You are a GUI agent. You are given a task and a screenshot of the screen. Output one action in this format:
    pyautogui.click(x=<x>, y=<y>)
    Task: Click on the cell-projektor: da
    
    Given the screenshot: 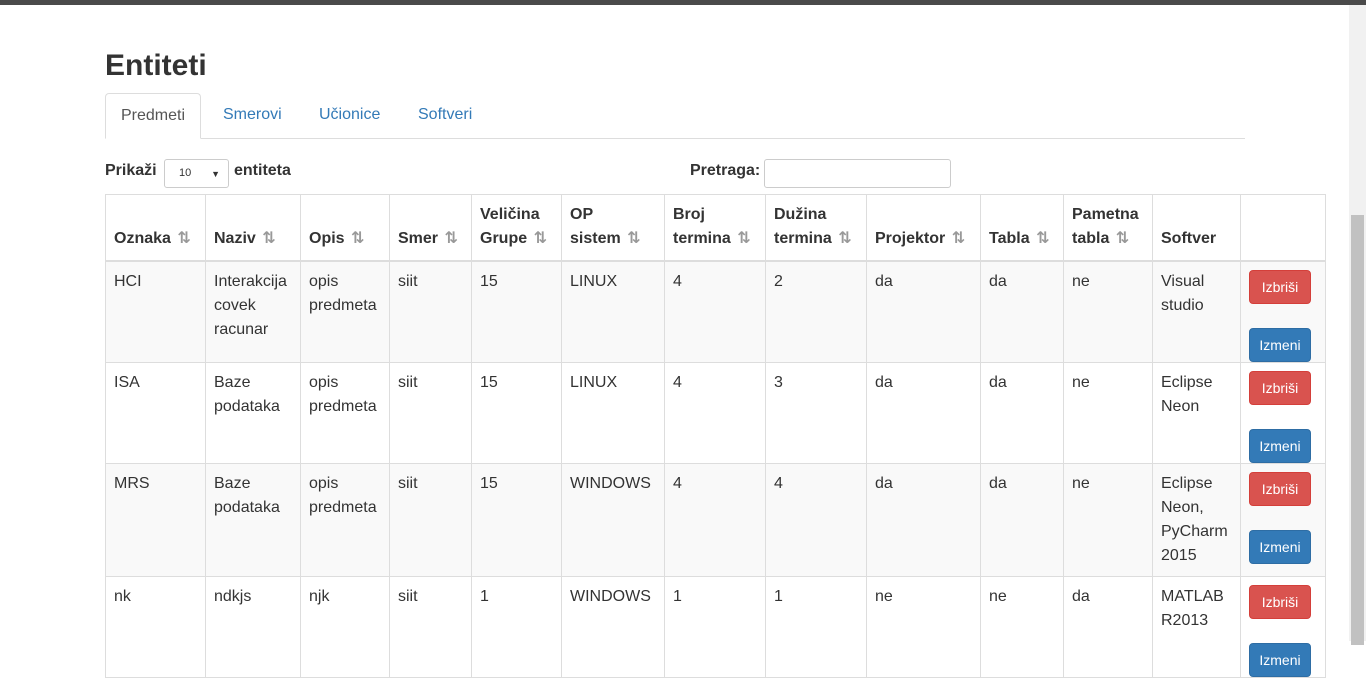 What is the action you would take?
    pyautogui.click(x=923, y=311)
    